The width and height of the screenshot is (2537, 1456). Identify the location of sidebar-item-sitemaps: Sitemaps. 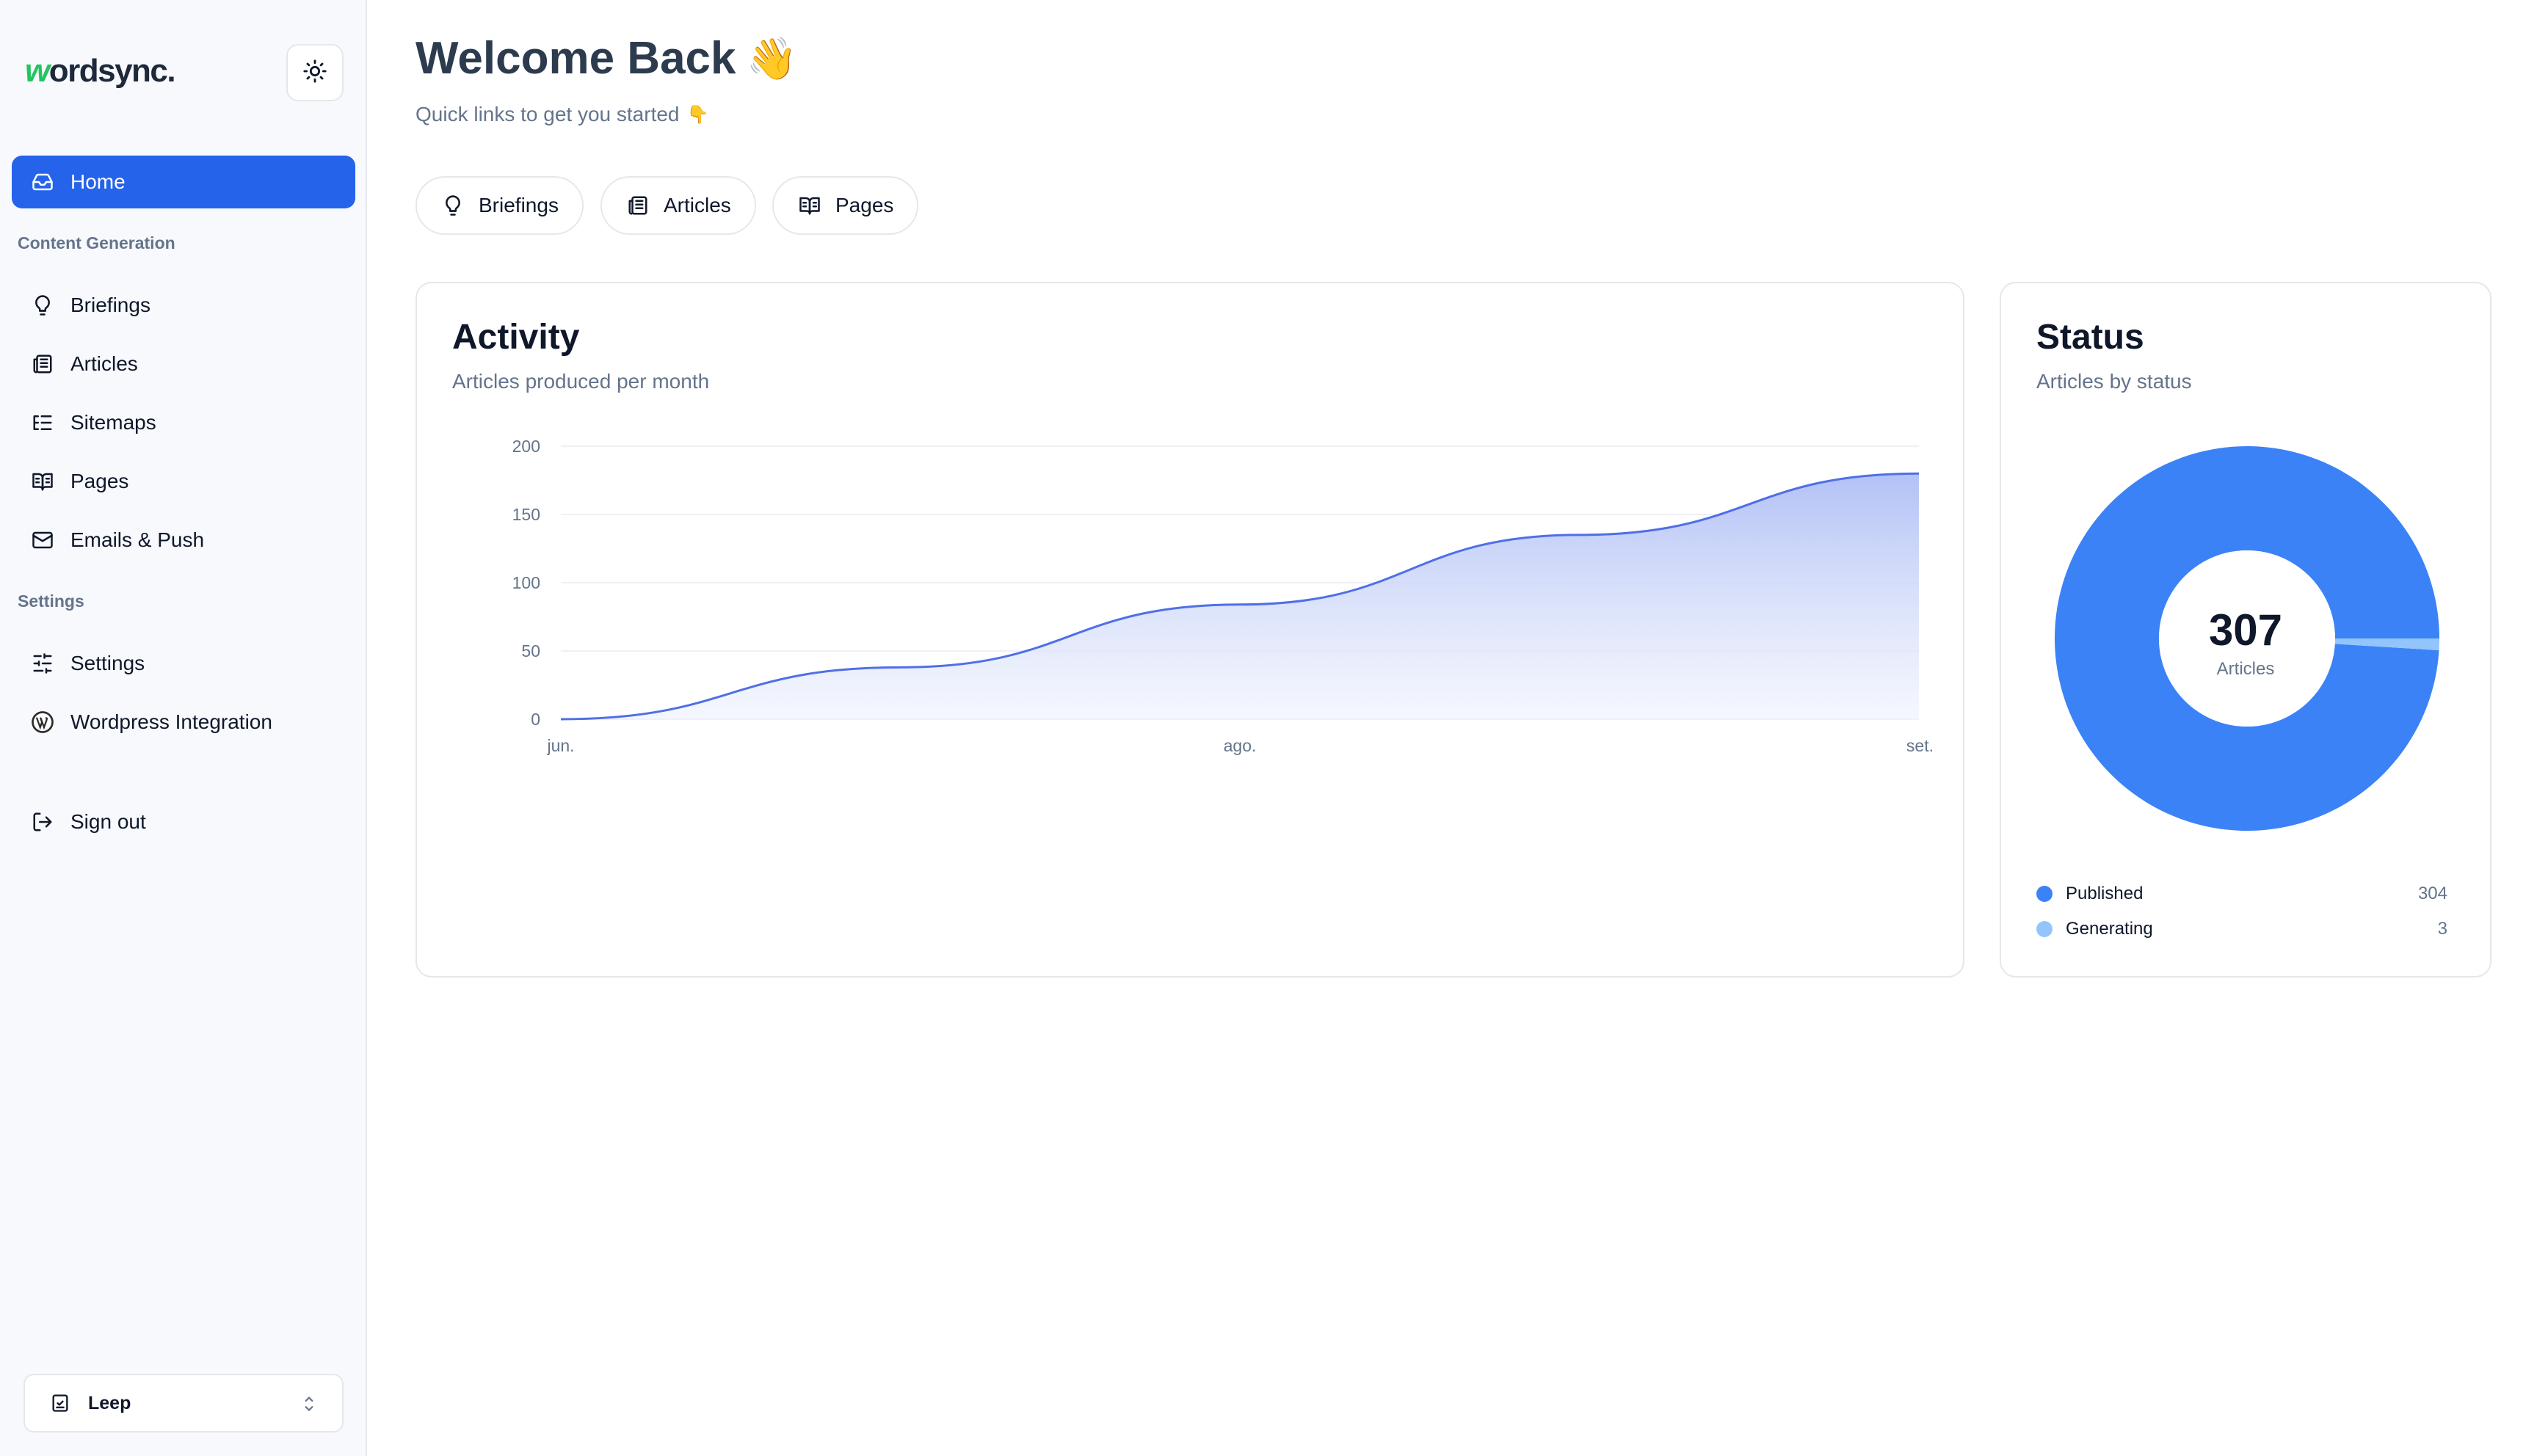
(183, 423).